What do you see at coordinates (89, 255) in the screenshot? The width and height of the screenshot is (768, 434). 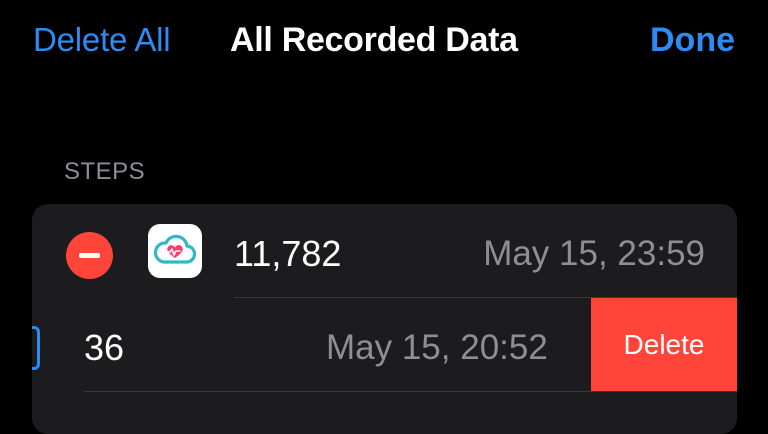 I see `minus-circle-icon` at bounding box center [89, 255].